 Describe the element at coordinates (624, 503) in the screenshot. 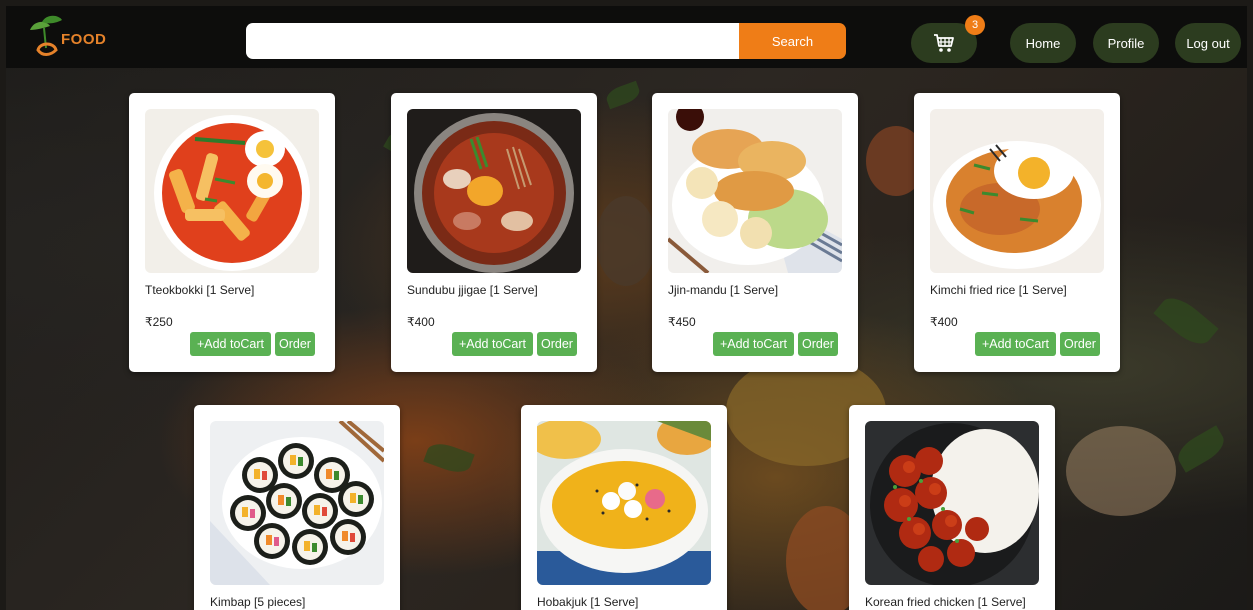

I see `product-image-hobakjuk` at that location.